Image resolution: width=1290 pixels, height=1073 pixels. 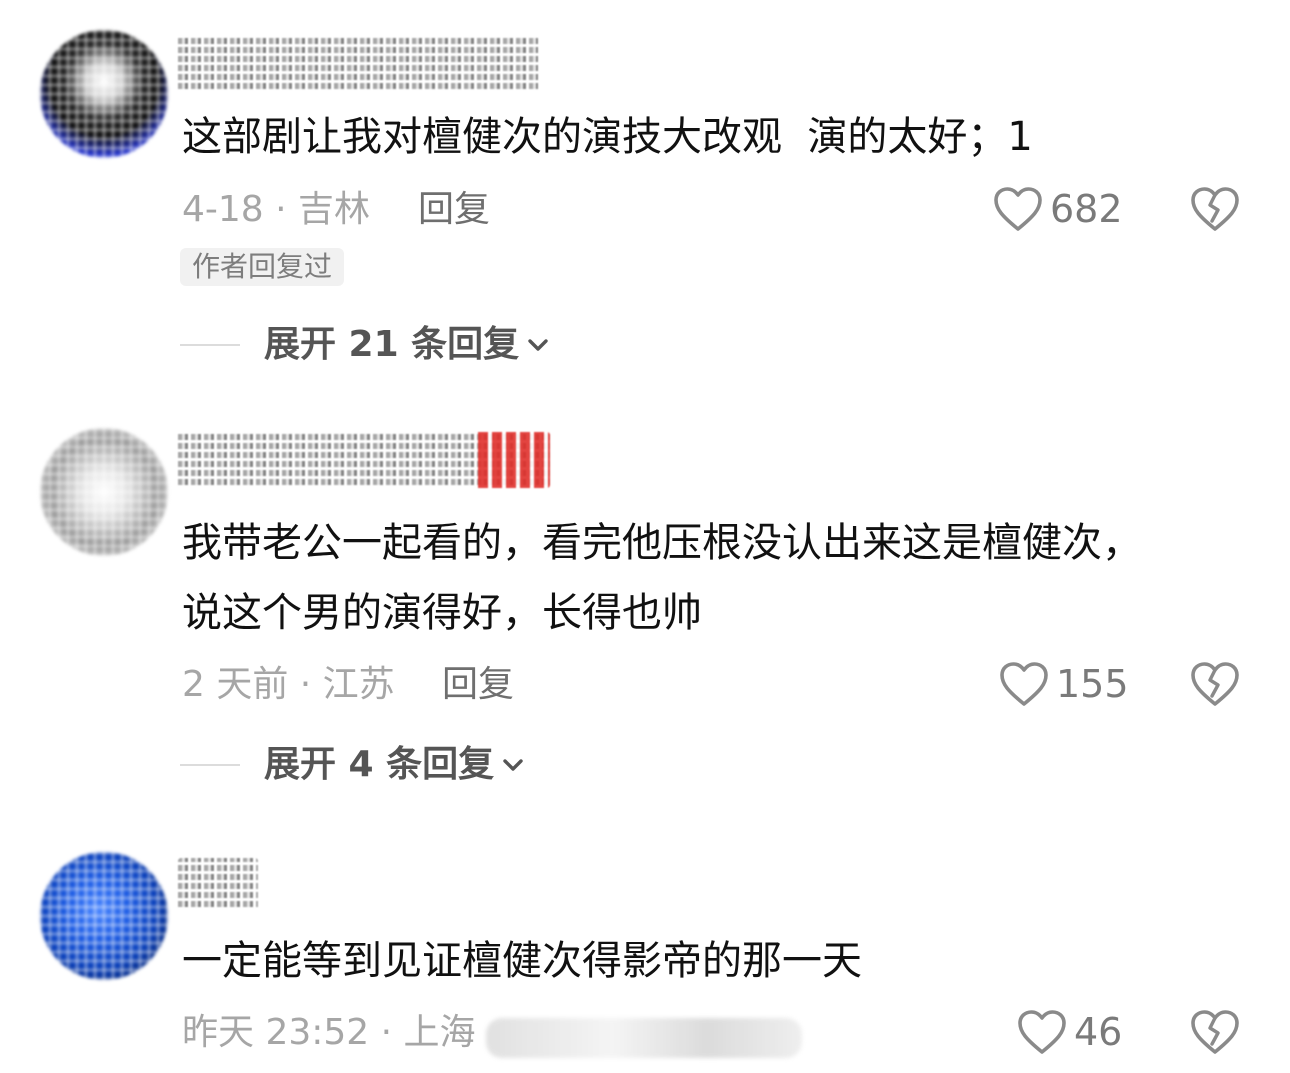 What do you see at coordinates (1069, 1032) in the screenshot?
I see `like-button: 46` at bounding box center [1069, 1032].